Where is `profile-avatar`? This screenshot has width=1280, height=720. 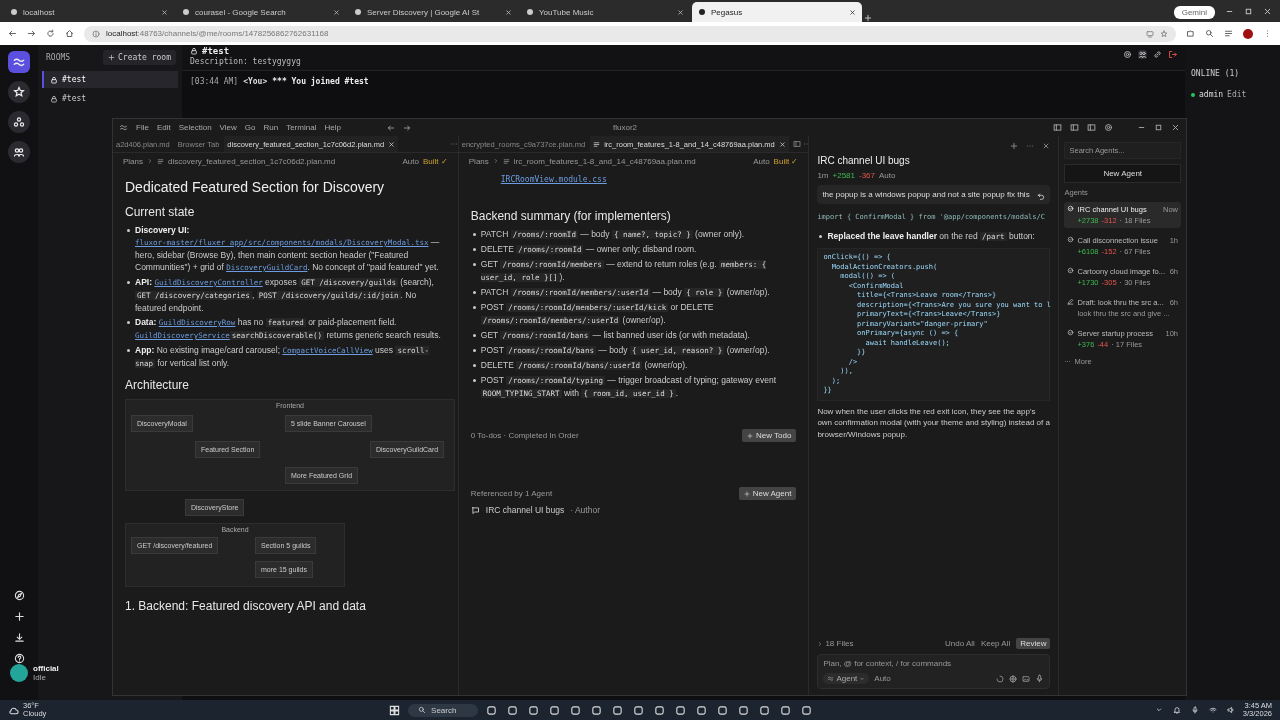 profile-avatar is located at coordinates (1248, 33).